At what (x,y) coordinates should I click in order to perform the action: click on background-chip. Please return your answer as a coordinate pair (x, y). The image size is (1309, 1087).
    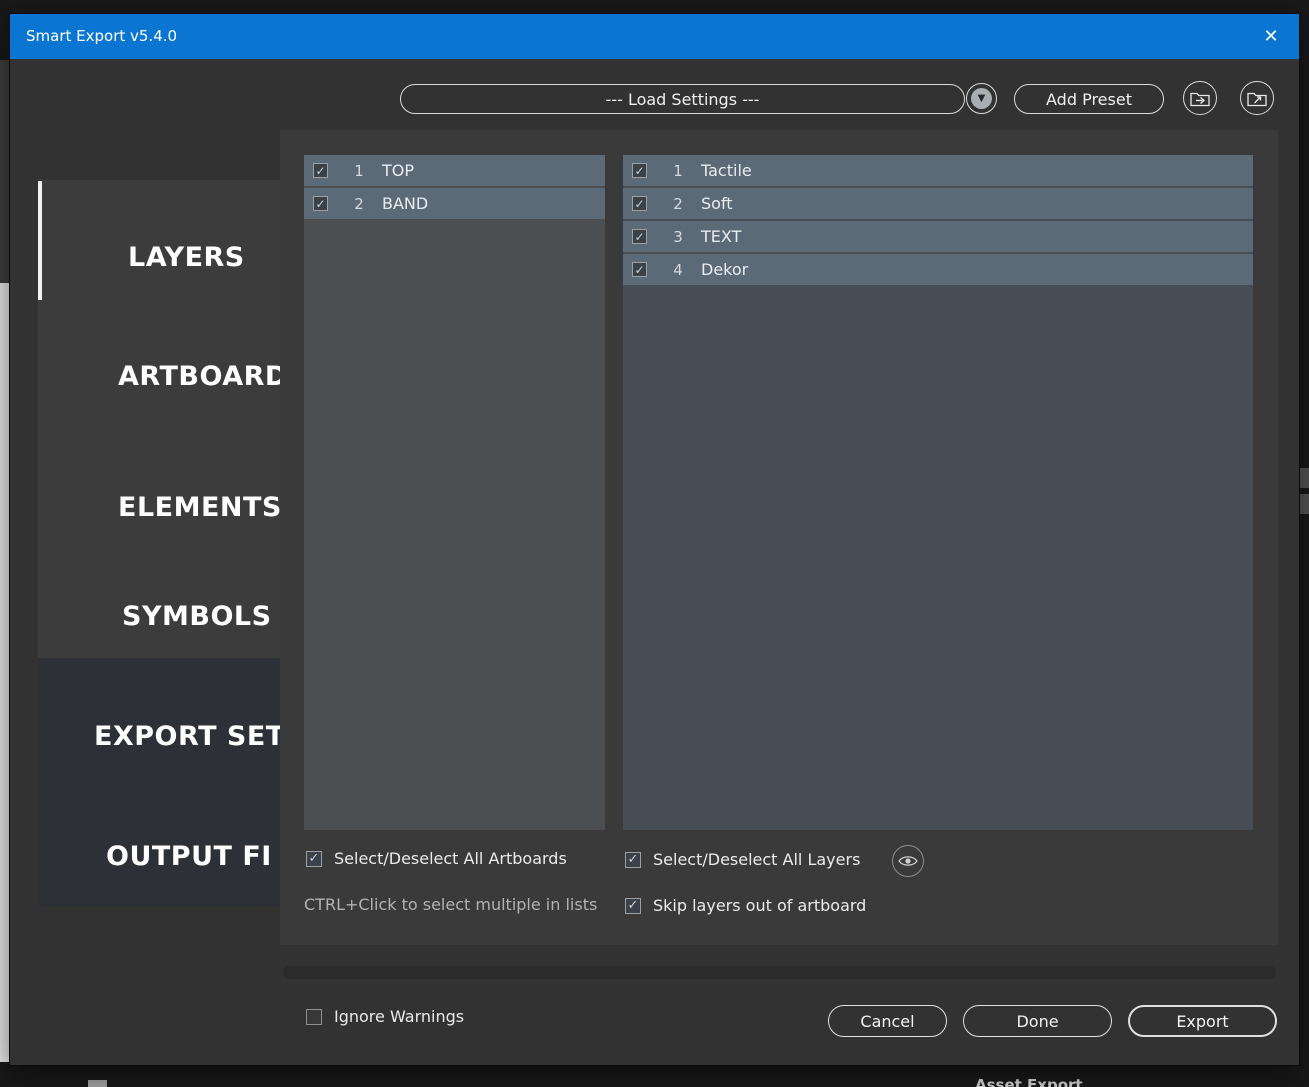
    Looking at the image, I should click on (97, 1083).